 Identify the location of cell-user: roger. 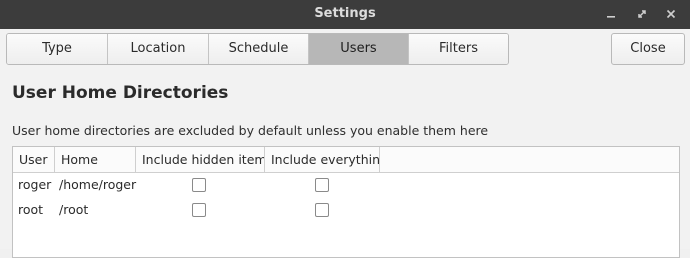
(35, 184).